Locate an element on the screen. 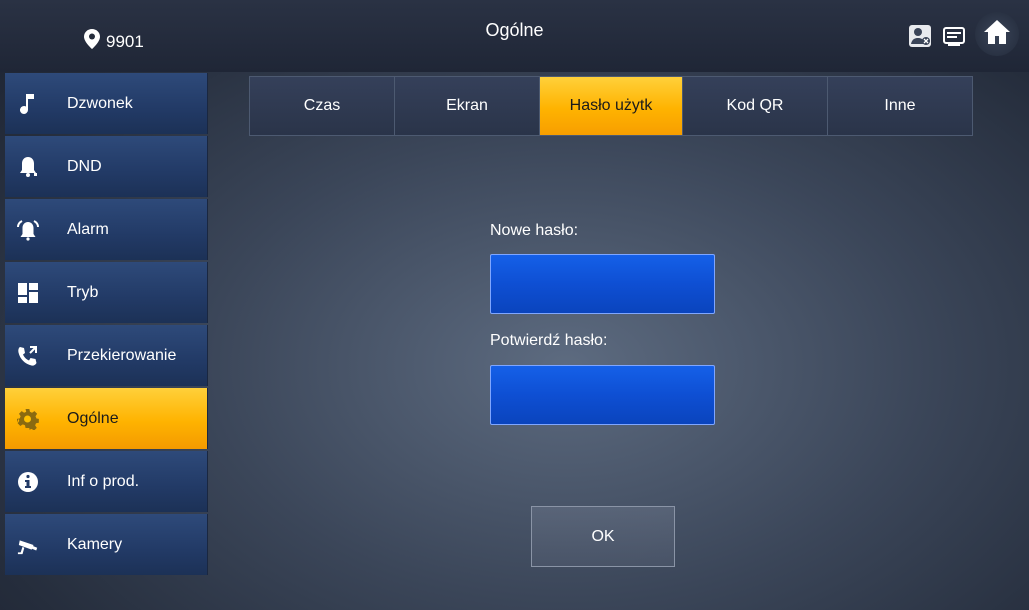 This screenshot has height=610, width=1029. home-button is located at coordinates (997, 34).